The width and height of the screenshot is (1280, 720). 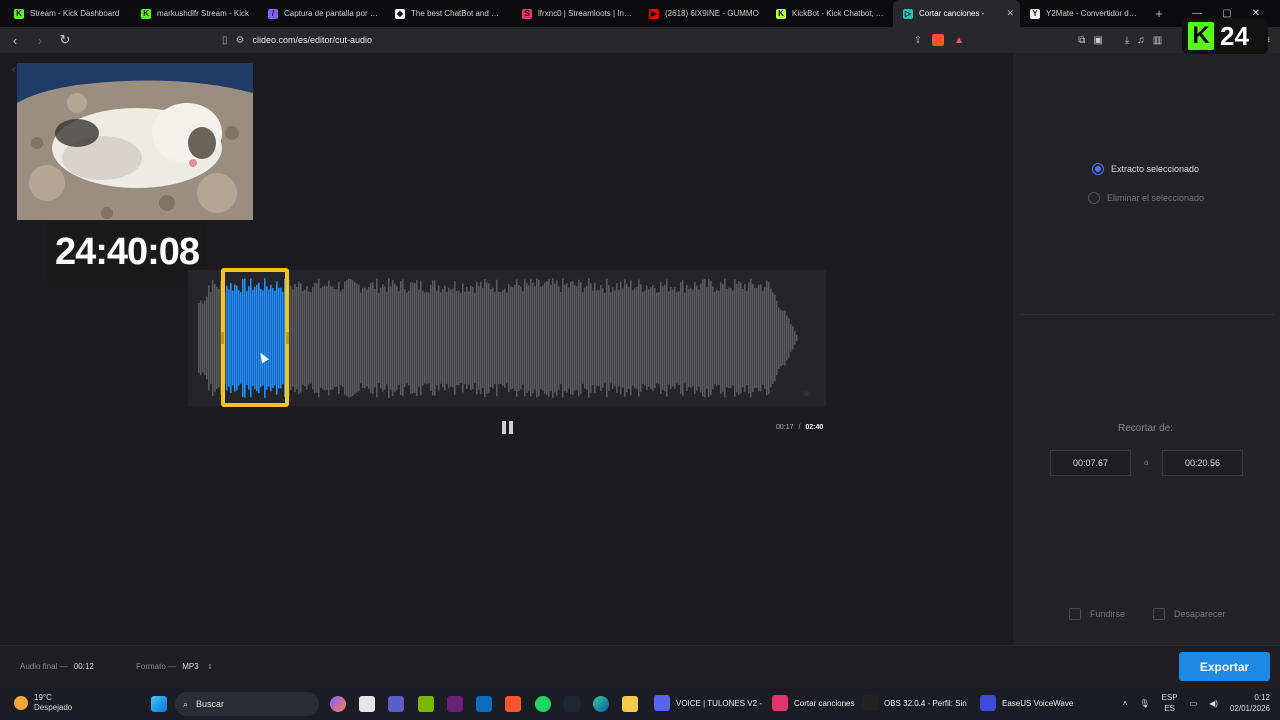 What do you see at coordinates (1170, 703) in the screenshot?
I see `language-indicator: ESP ES` at bounding box center [1170, 703].